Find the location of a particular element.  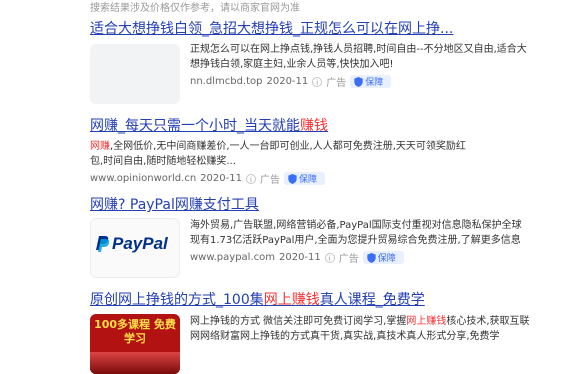

result-2-meta: www.opinionworld.cn 2020-11 i 广告 保障 is located at coordinates (310, 178).